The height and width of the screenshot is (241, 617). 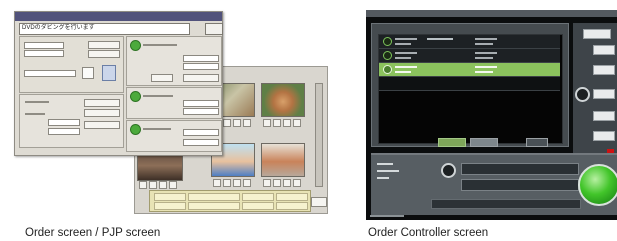 I want to click on footer-bar, so click(x=506, y=204).